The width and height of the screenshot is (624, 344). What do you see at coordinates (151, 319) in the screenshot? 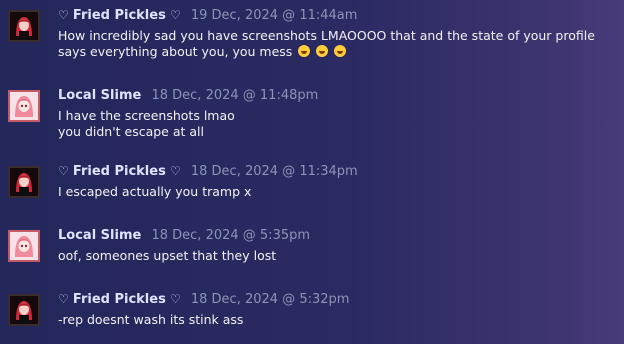
I see `comment-line: -rep doesnt wash its stink ass` at bounding box center [151, 319].